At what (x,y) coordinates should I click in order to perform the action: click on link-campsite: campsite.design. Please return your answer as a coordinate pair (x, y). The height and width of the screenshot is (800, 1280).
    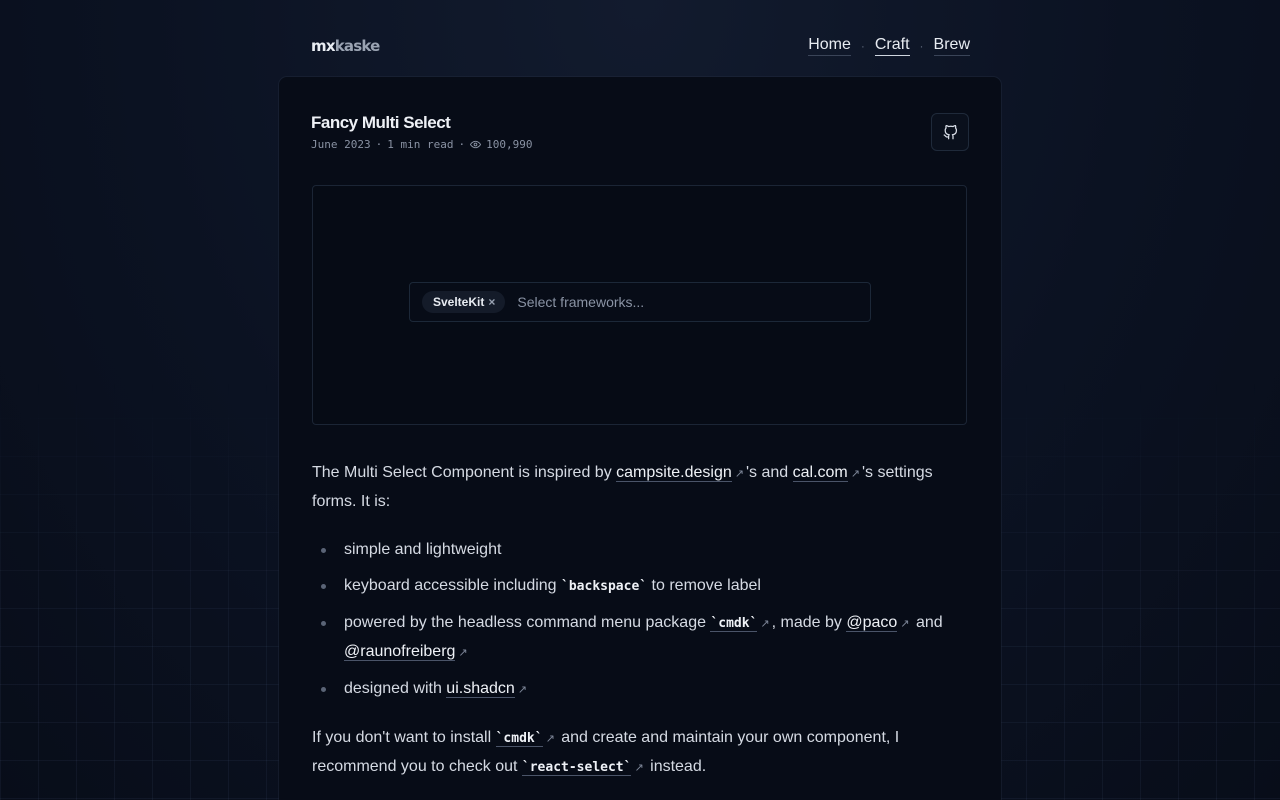
    Looking at the image, I should click on (674, 473).